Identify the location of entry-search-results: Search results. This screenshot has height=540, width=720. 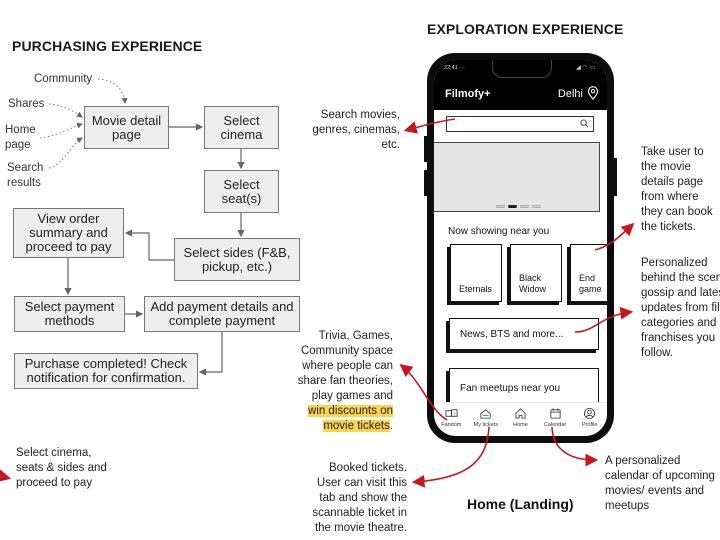
(25, 175).